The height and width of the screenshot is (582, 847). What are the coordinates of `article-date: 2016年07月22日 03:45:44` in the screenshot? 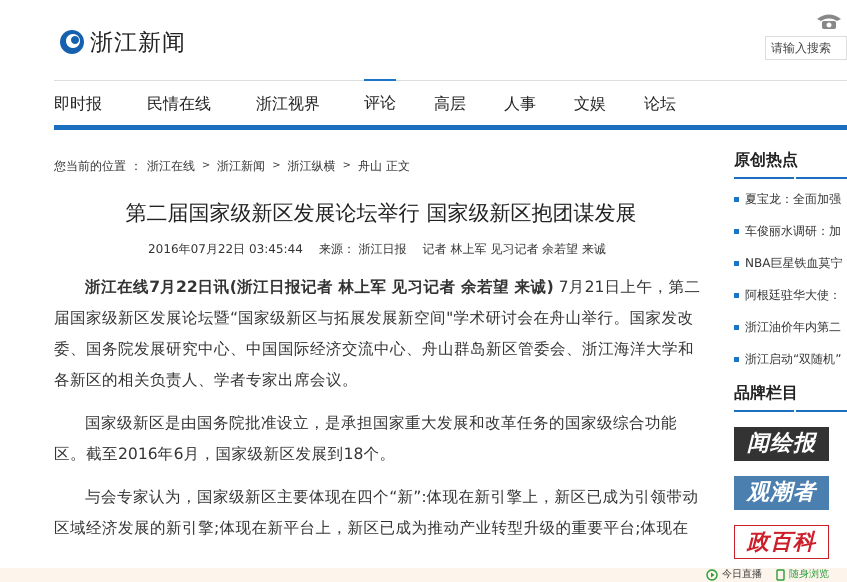 It's located at (225, 249).